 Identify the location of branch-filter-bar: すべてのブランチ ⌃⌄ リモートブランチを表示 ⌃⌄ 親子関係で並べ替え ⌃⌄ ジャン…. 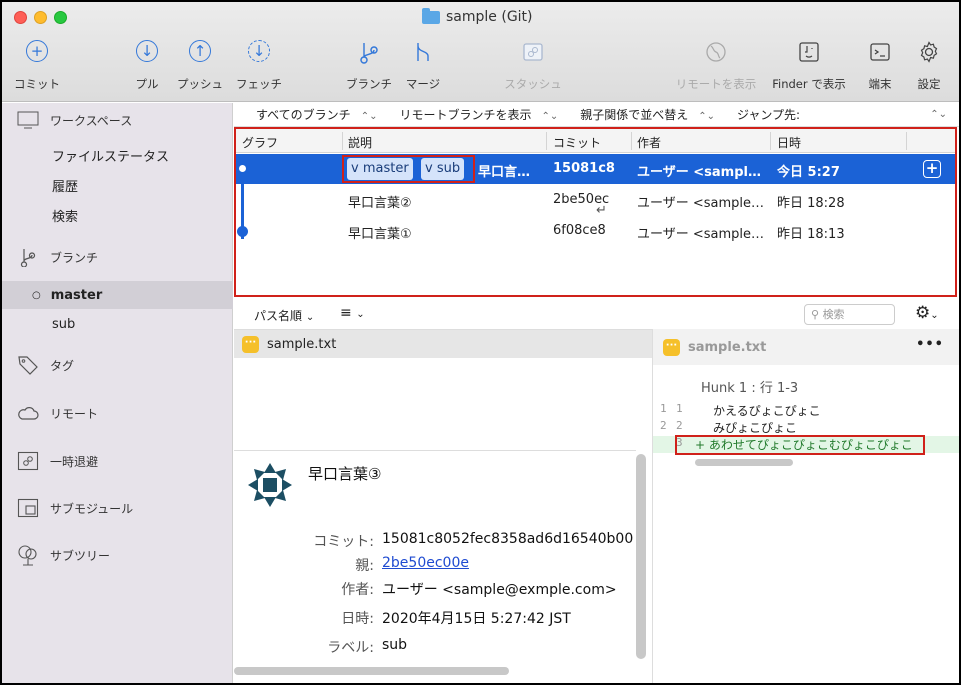
(596, 115).